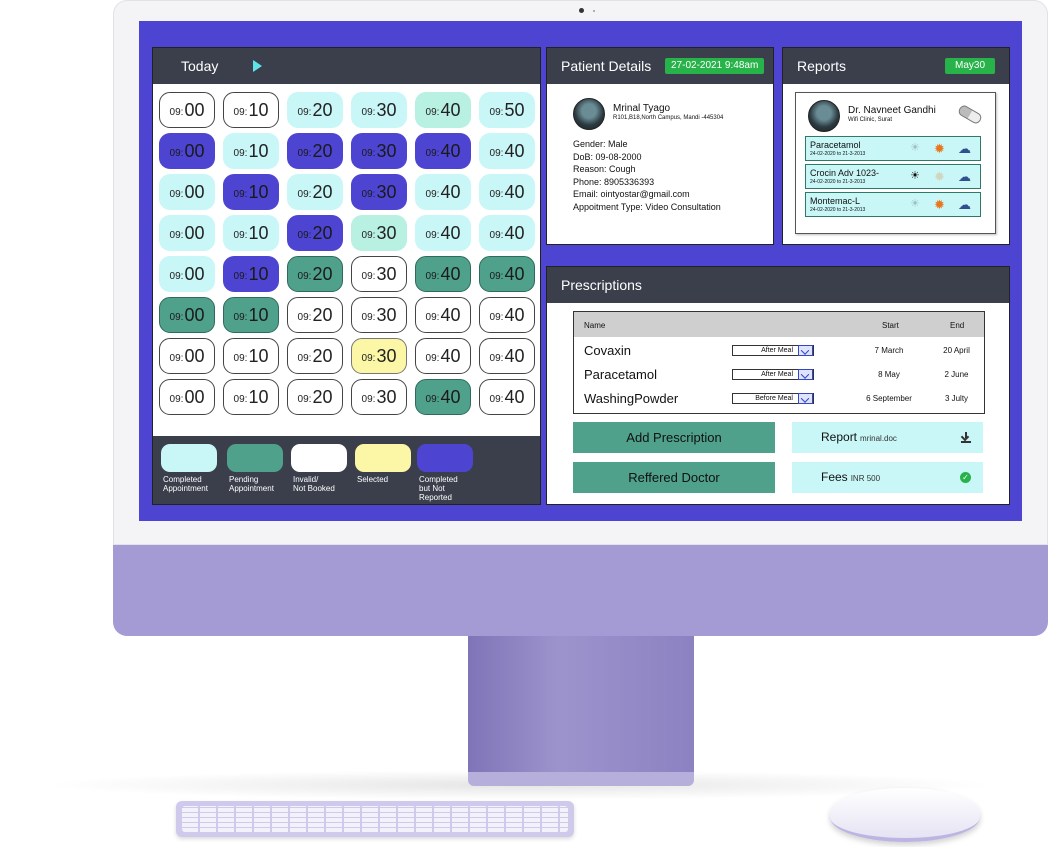 This screenshot has height=847, width=1048. I want to click on medicine-row: Montemac-L 24-02-2020 to 21-3-2013 ☀ ✹ ☁, so click(893, 204).